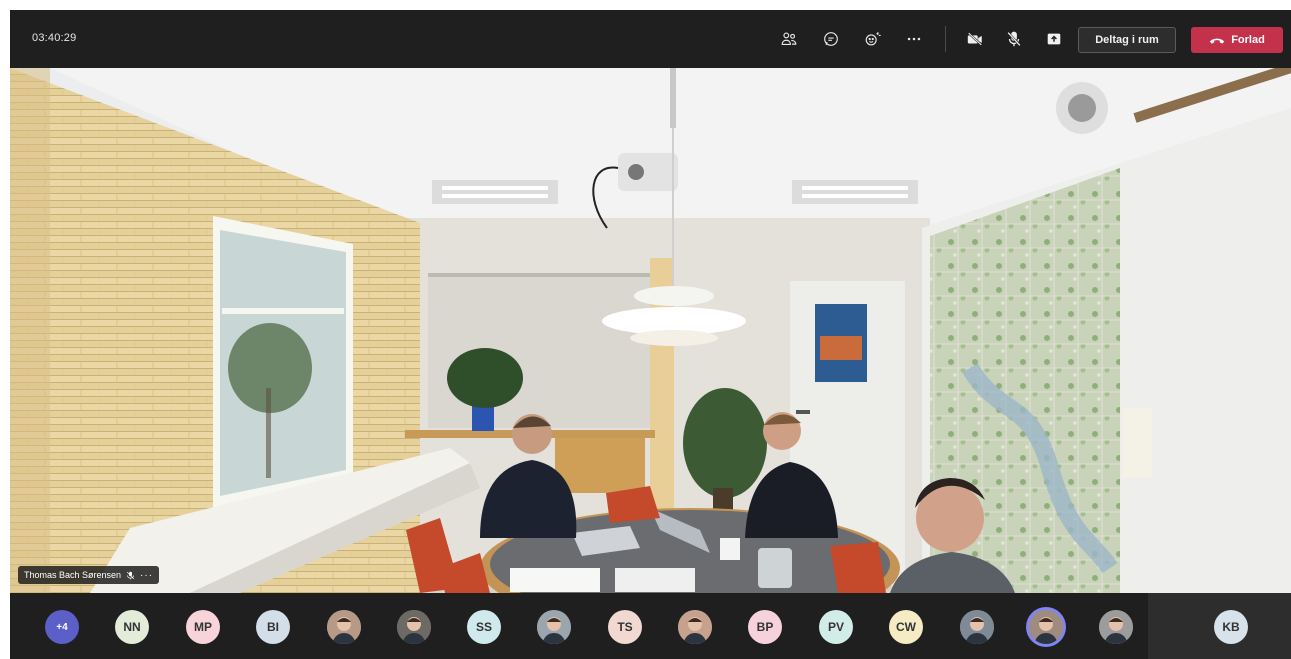 The width and height of the screenshot is (1291, 659). Describe the element at coordinates (73, 575) in the screenshot. I see `speaker-name: Thomas Bach Sørensen` at that location.